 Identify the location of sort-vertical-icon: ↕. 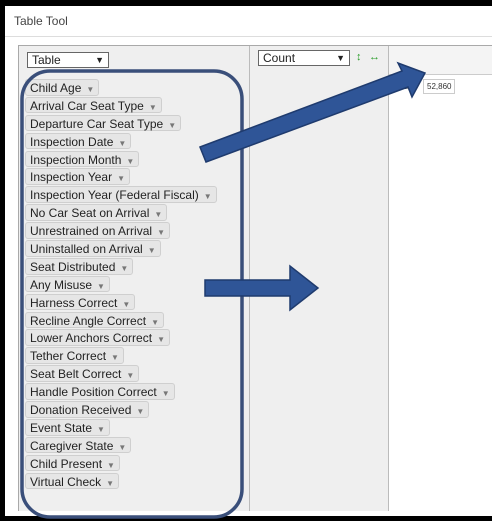
(359, 57).